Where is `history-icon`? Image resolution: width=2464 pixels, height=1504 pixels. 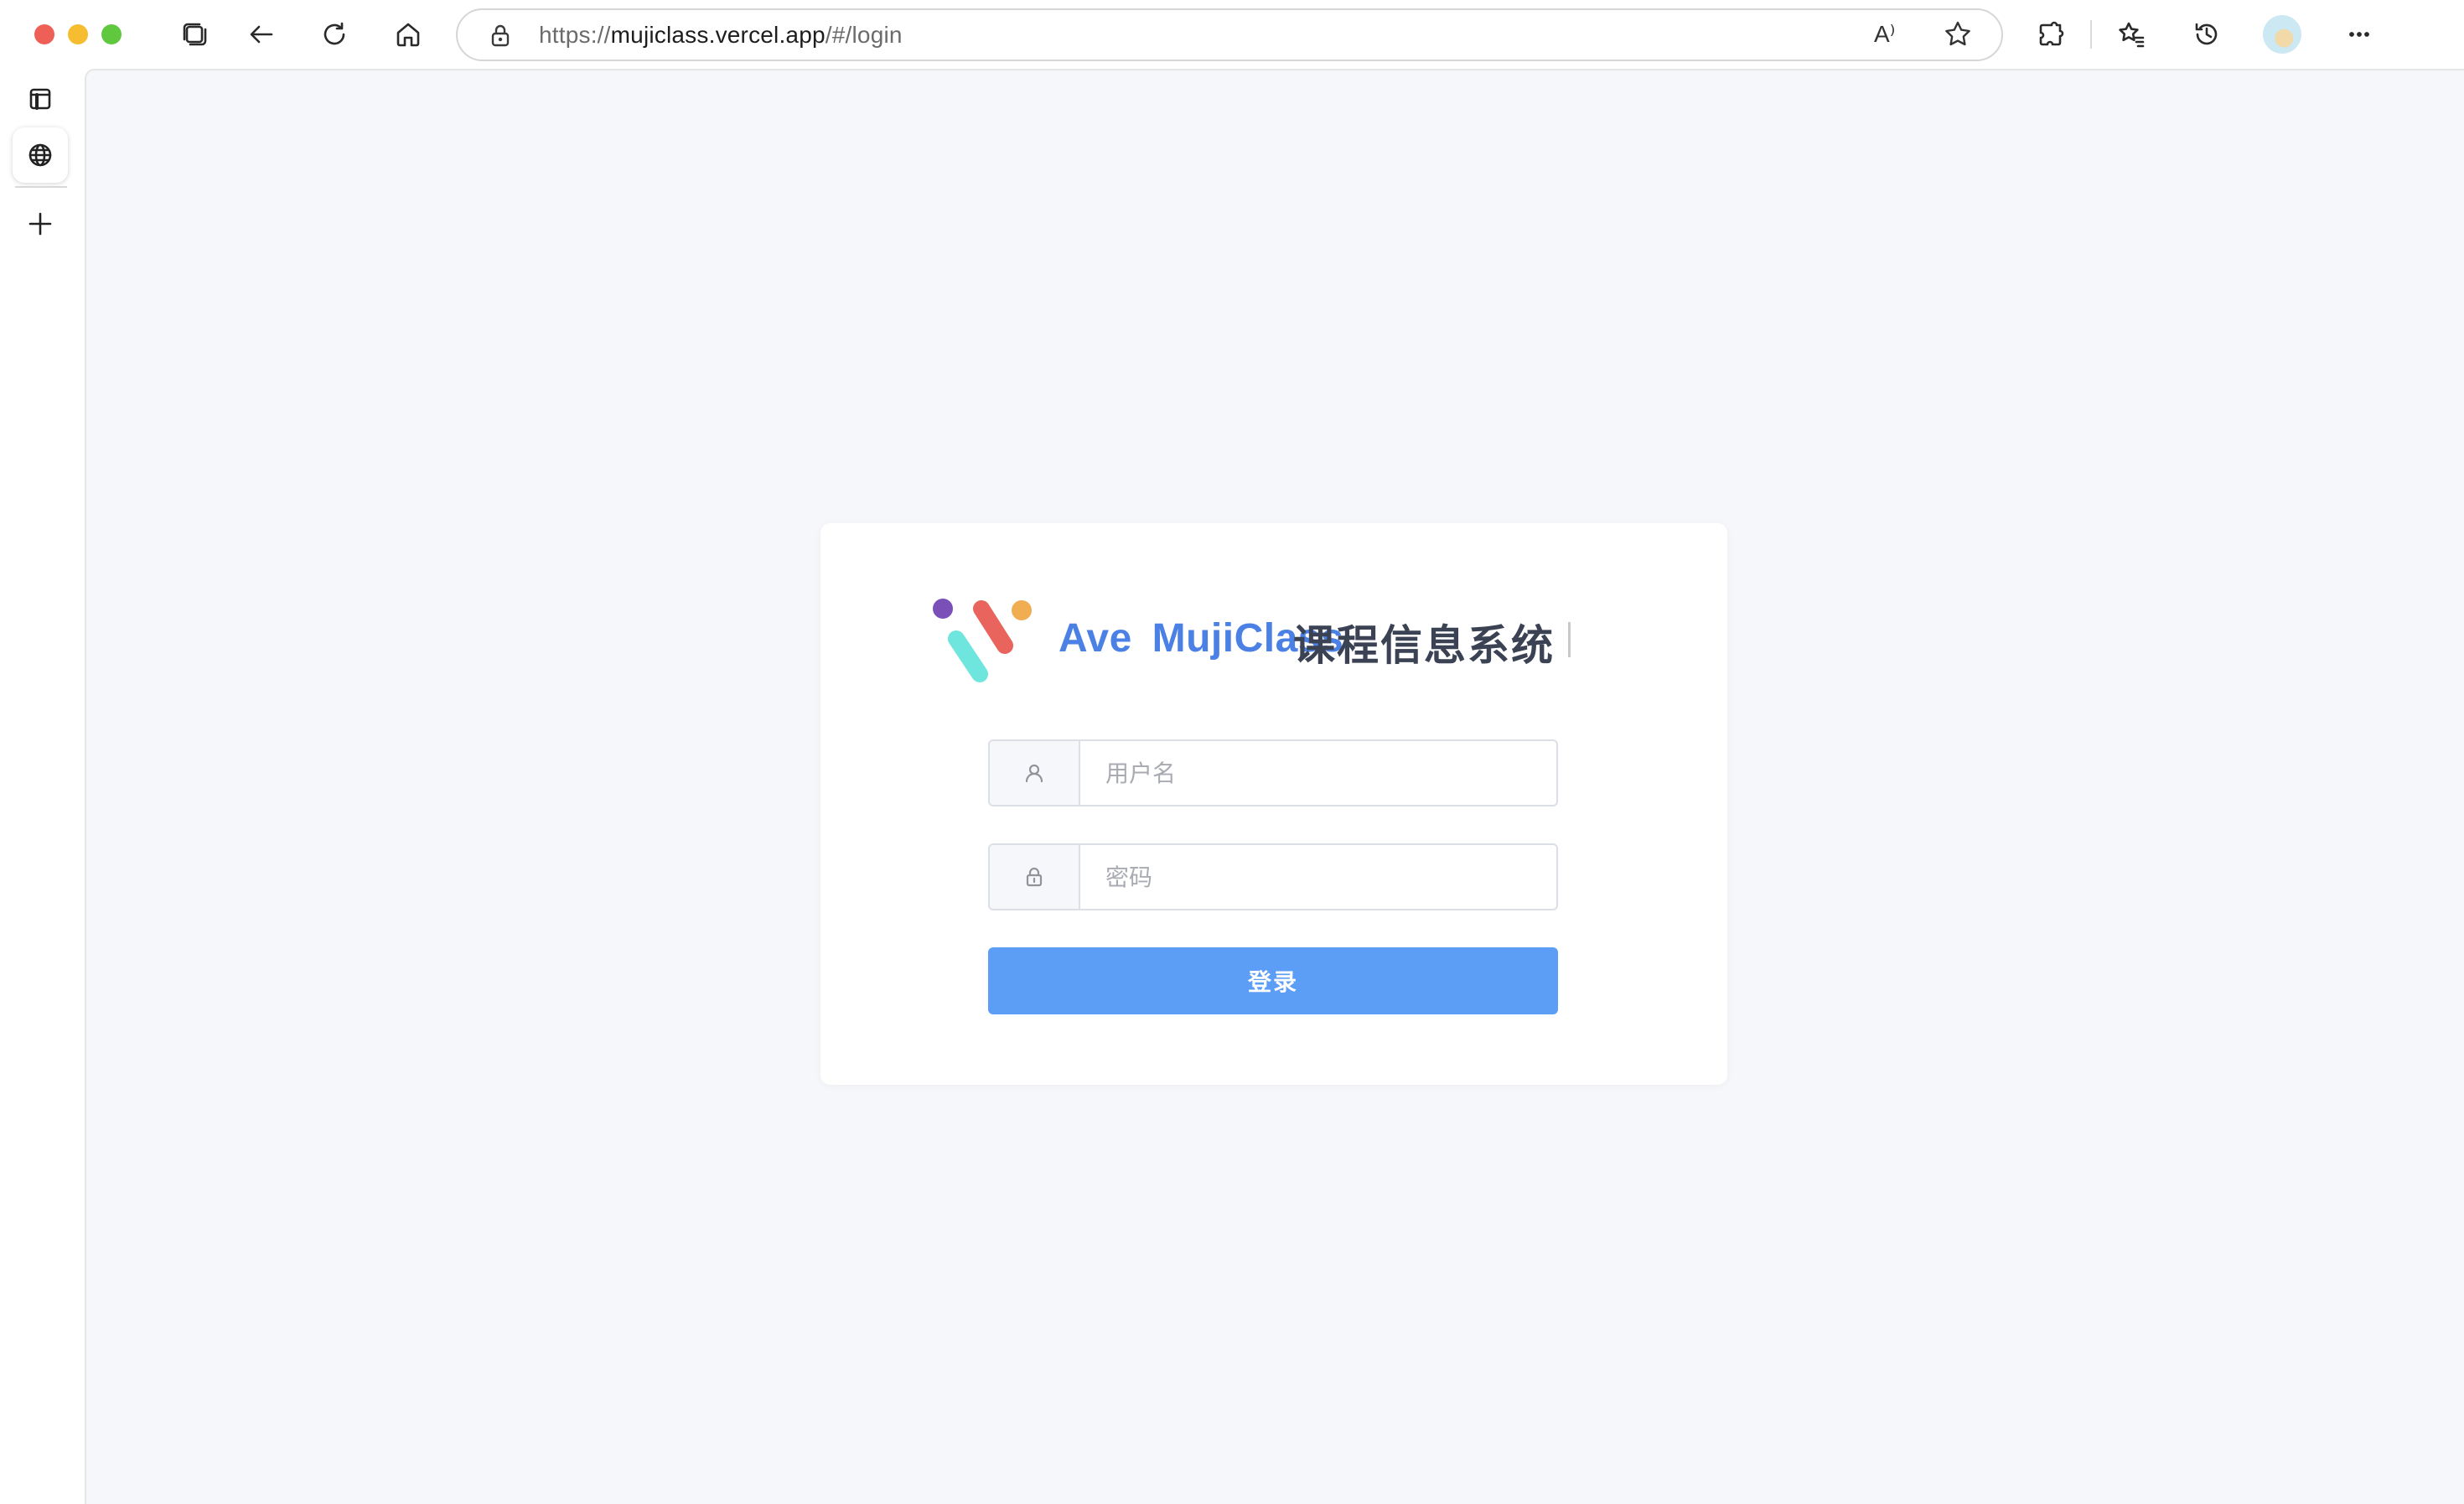
history-icon is located at coordinates (2207, 34).